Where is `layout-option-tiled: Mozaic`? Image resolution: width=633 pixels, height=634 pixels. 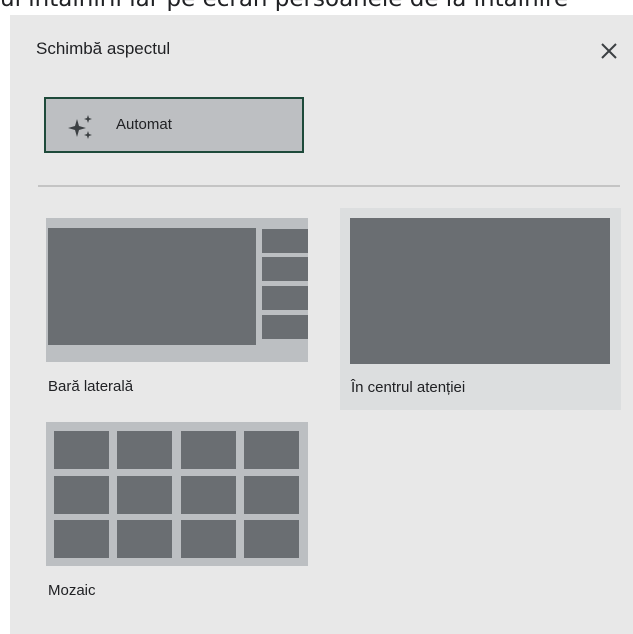 layout-option-tiled: Mozaic is located at coordinates (177, 514).